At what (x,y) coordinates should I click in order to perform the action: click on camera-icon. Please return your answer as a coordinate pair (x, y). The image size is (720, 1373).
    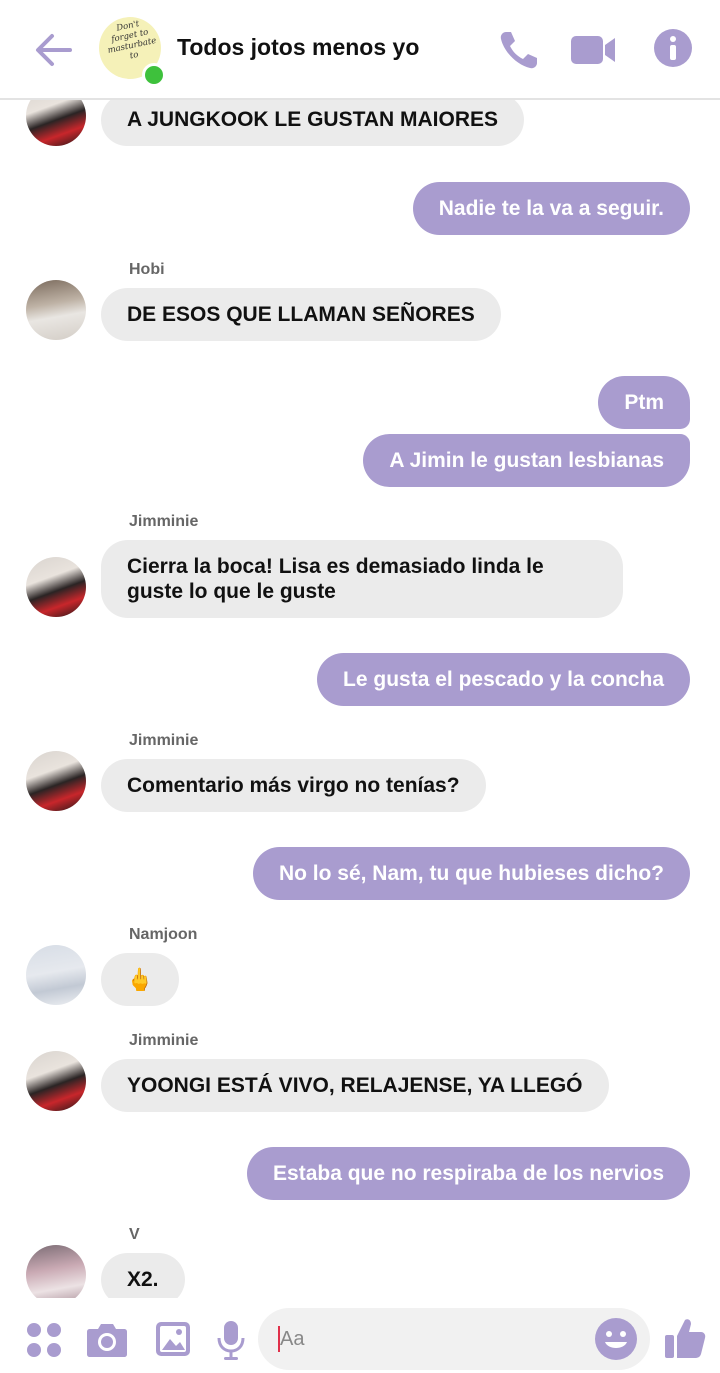
    Looking at the image, I should click on (107, 1339).